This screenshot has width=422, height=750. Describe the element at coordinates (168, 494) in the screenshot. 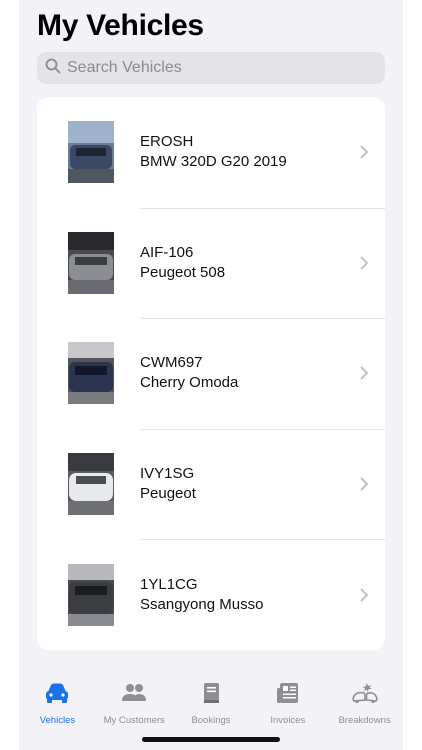

I see `vehicle-model: Peugeot` at that location.